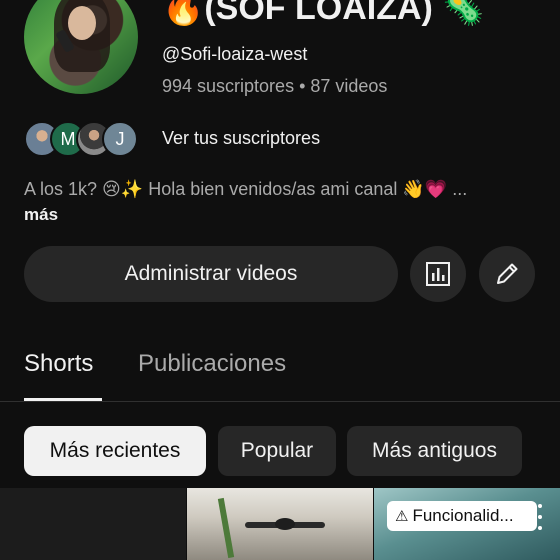 Image resolution: width=560 pixels, height=560 pixels. Describe the element at coordinates (285, 524) in the screenshot. I see `thumbnail-fan-hub` at that location.